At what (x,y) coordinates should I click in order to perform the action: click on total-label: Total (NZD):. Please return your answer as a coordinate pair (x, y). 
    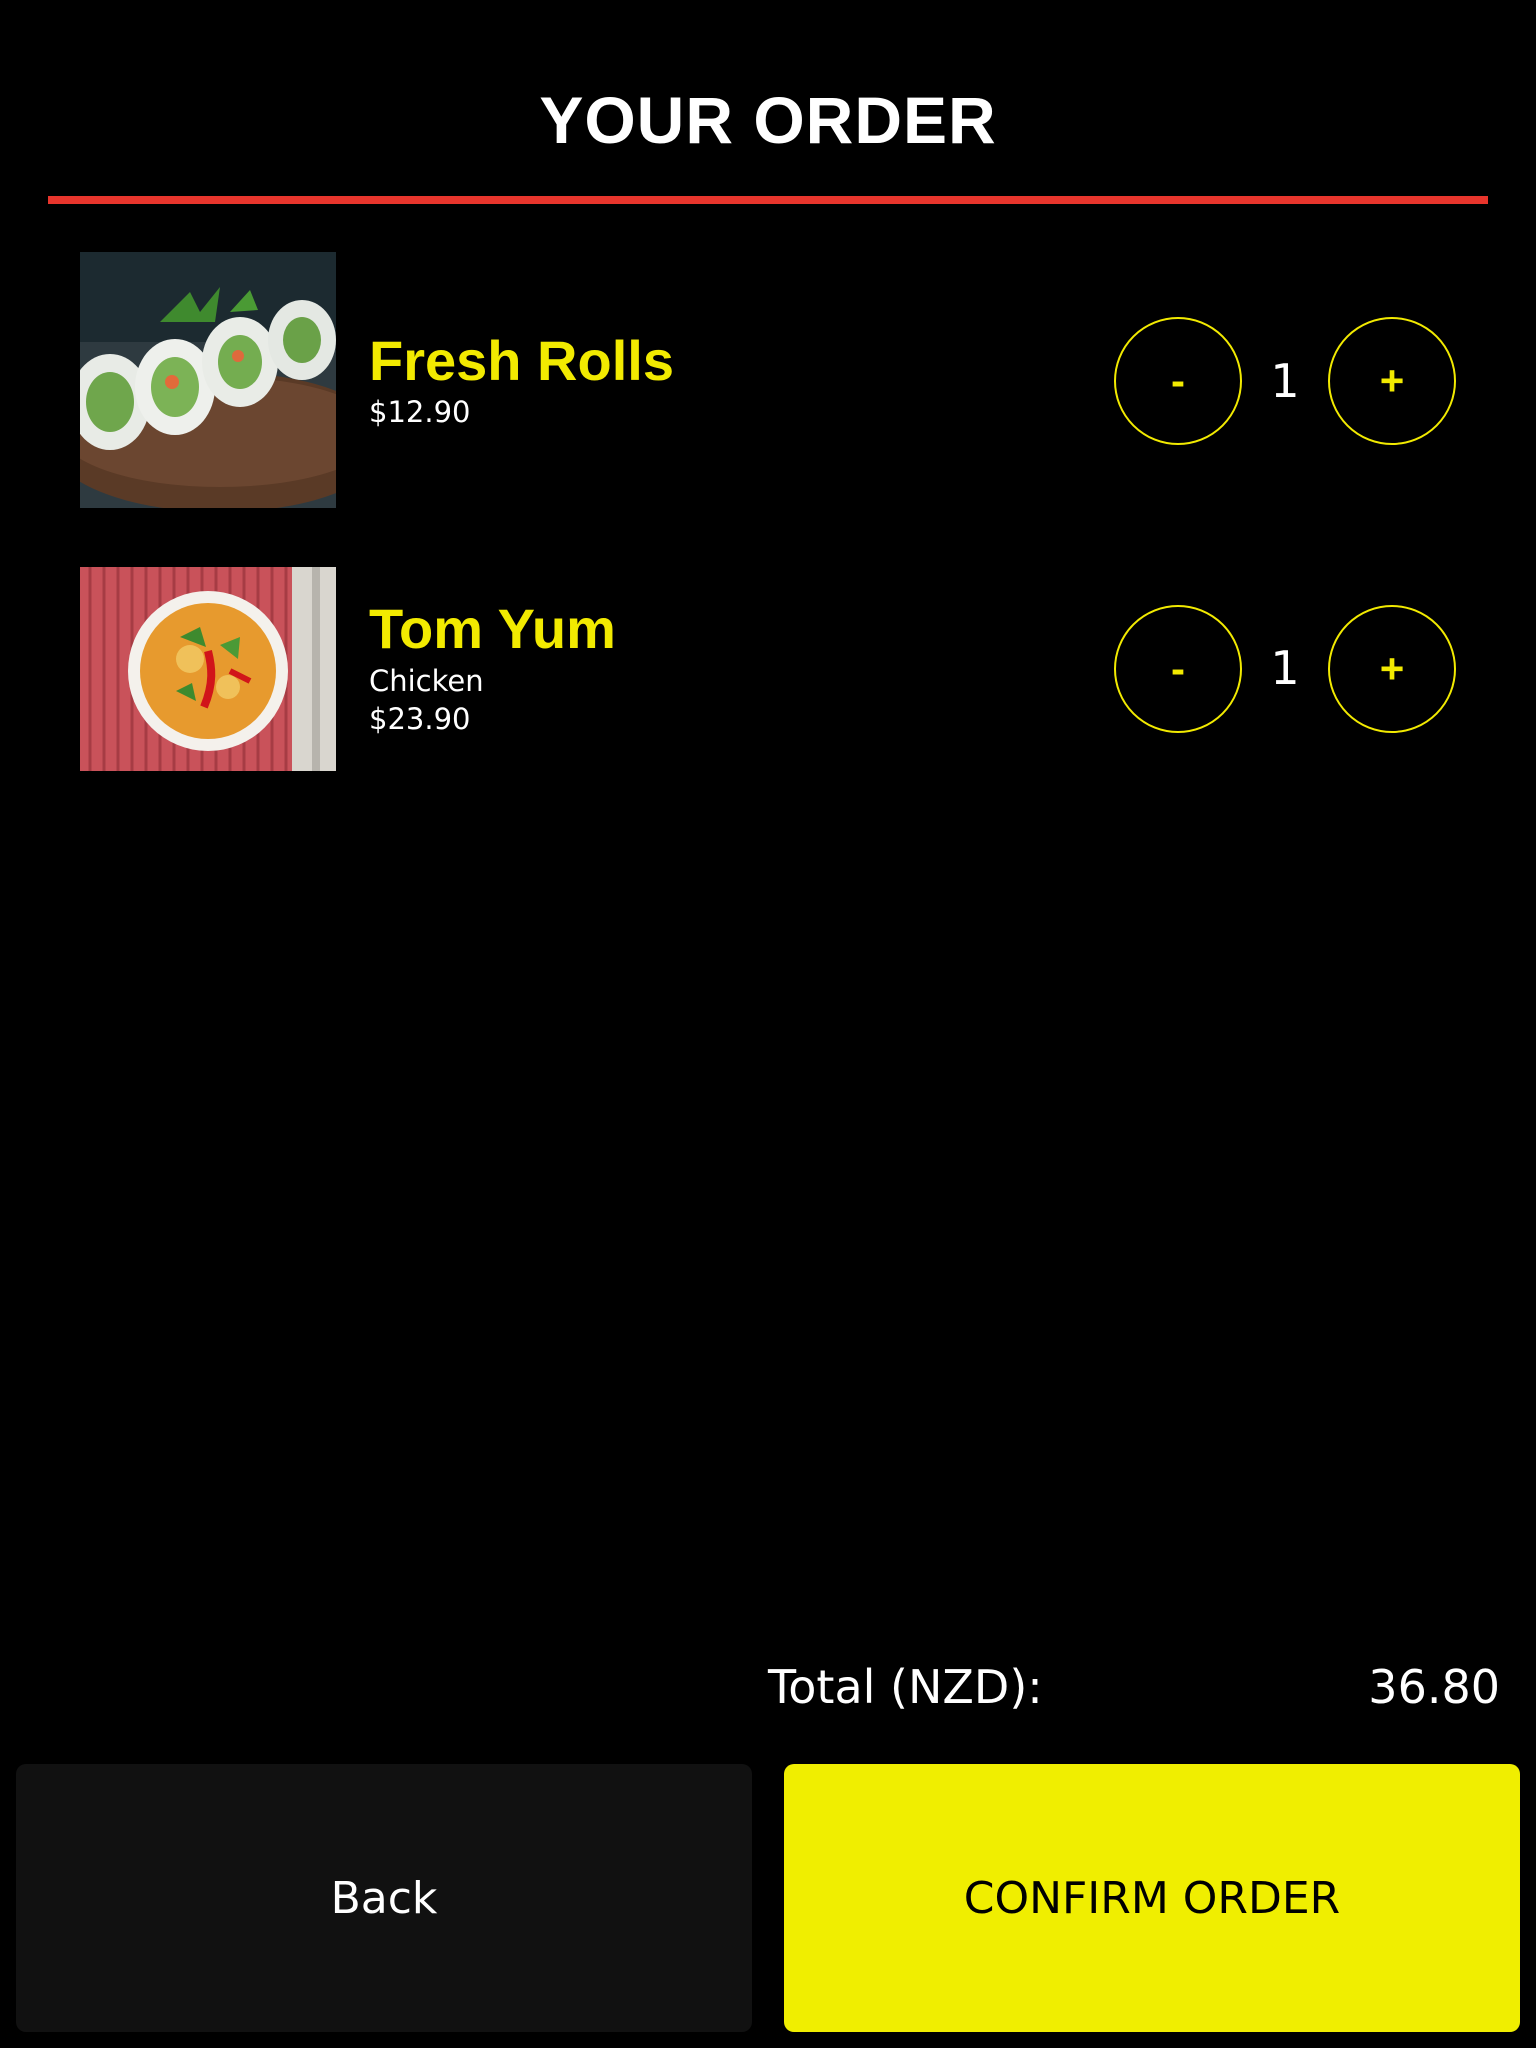
    Looking at the image, I should click on (905, 1687).